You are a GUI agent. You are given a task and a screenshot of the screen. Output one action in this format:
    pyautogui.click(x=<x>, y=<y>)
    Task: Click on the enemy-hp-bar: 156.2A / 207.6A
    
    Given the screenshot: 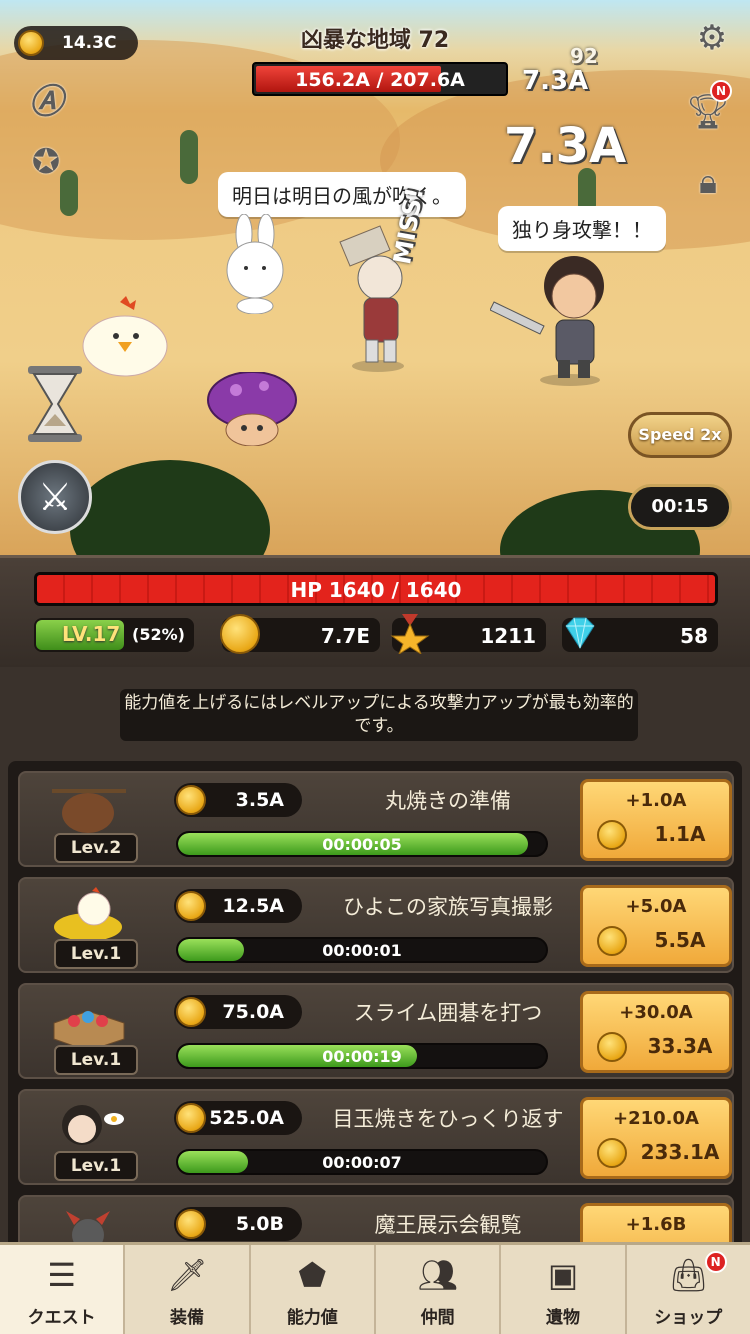 What is the action you would take?
    pyautogui.click(x=380, y=79)
    